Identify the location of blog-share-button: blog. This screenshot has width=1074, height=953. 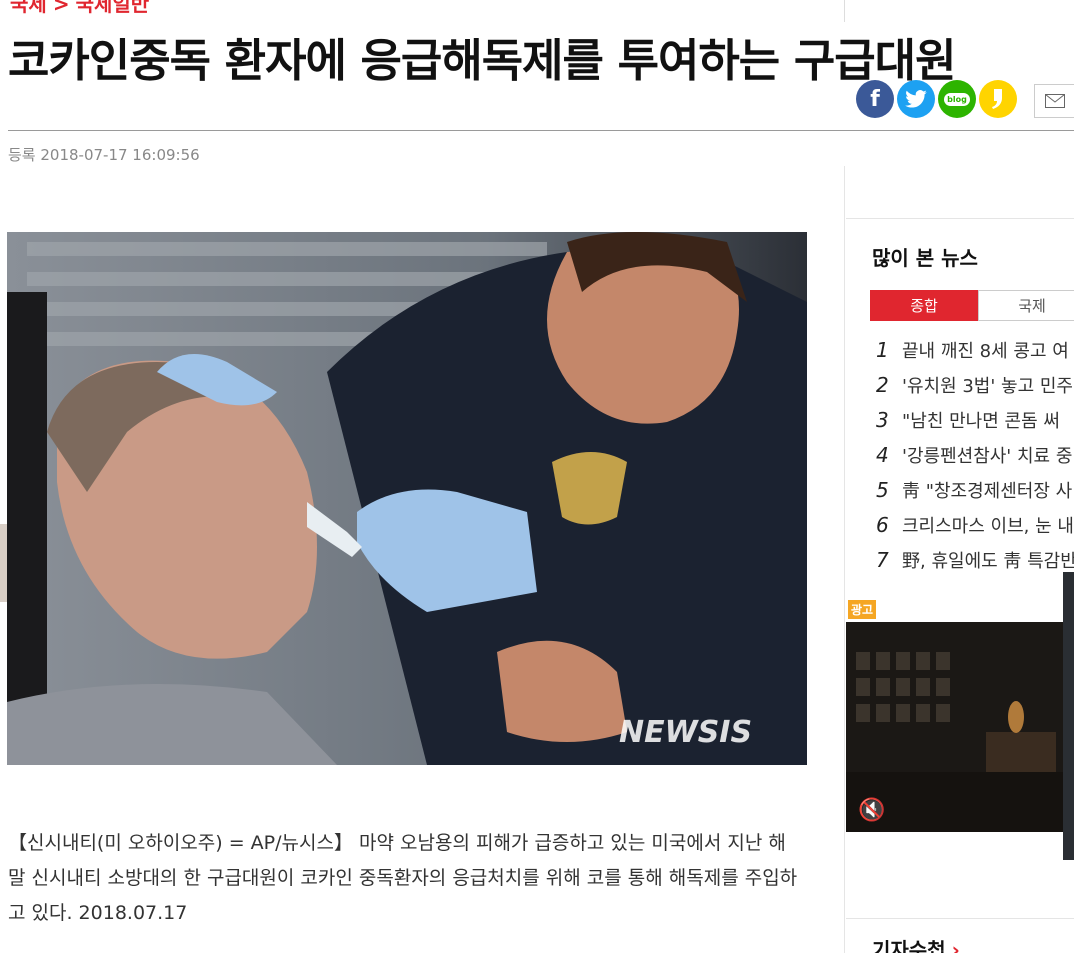
(957, 99).